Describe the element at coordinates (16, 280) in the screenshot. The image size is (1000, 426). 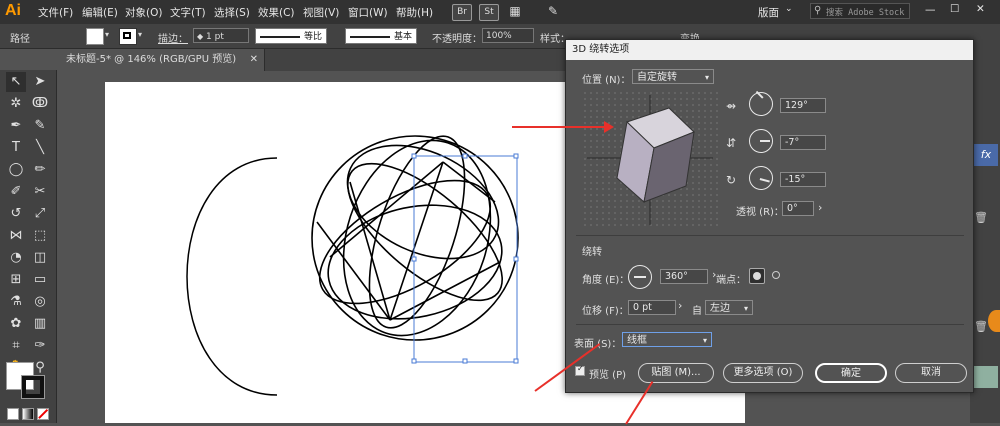
I see `mesh-tool-icon: ⊞` at that location.